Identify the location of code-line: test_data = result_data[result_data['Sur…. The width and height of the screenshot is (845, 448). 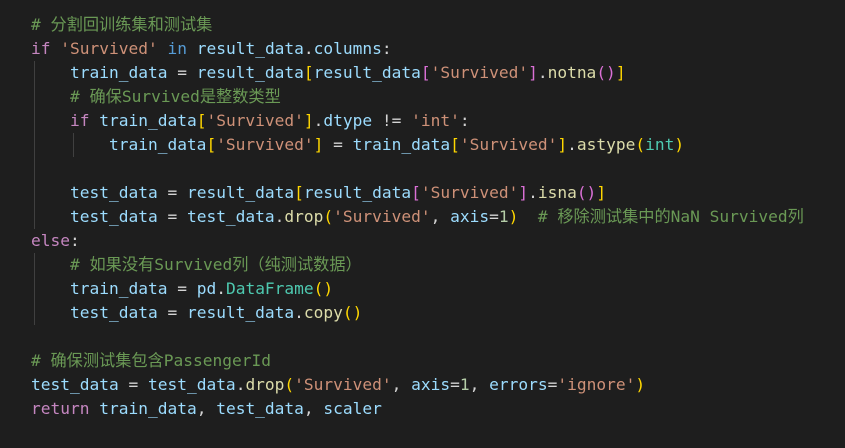
(318, 193).